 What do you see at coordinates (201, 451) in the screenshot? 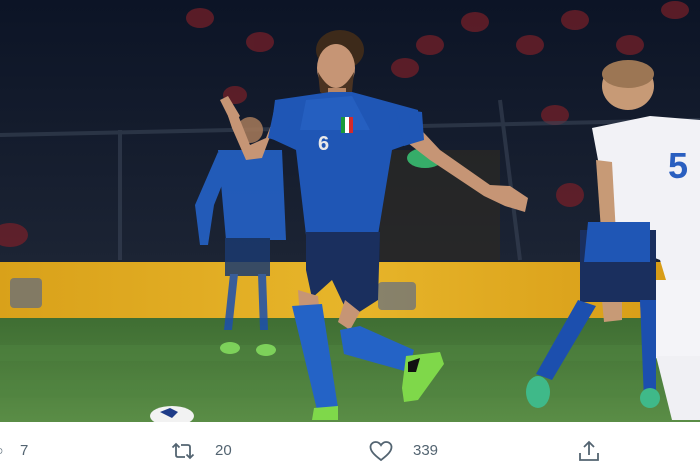
I see `retweet-action: 20` at bounding box center [201, 451].